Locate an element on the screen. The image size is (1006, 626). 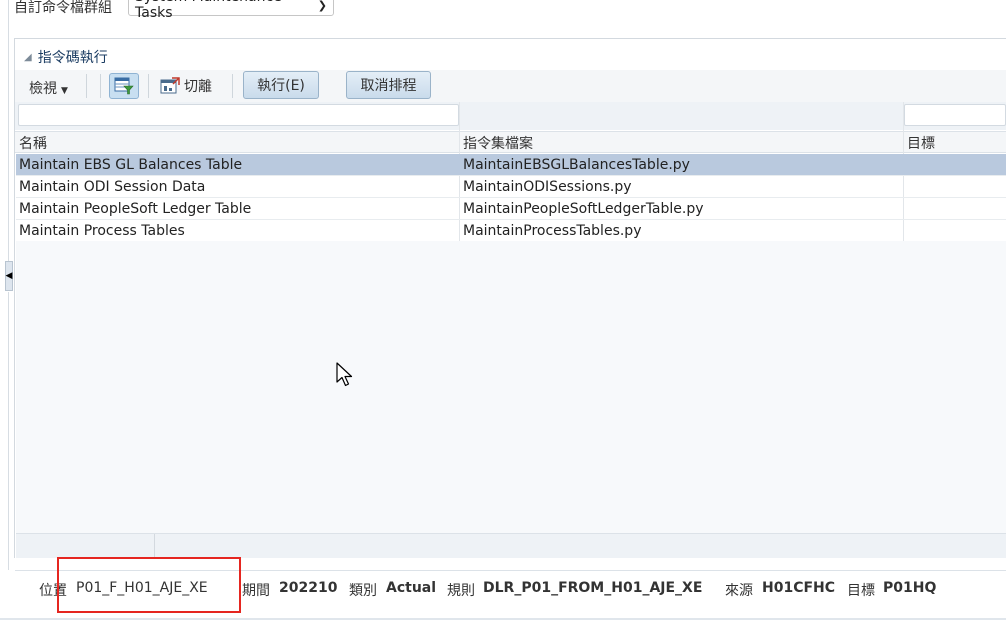
row-name: Maintain ODI Session Data is located at coordinates (112, 187).